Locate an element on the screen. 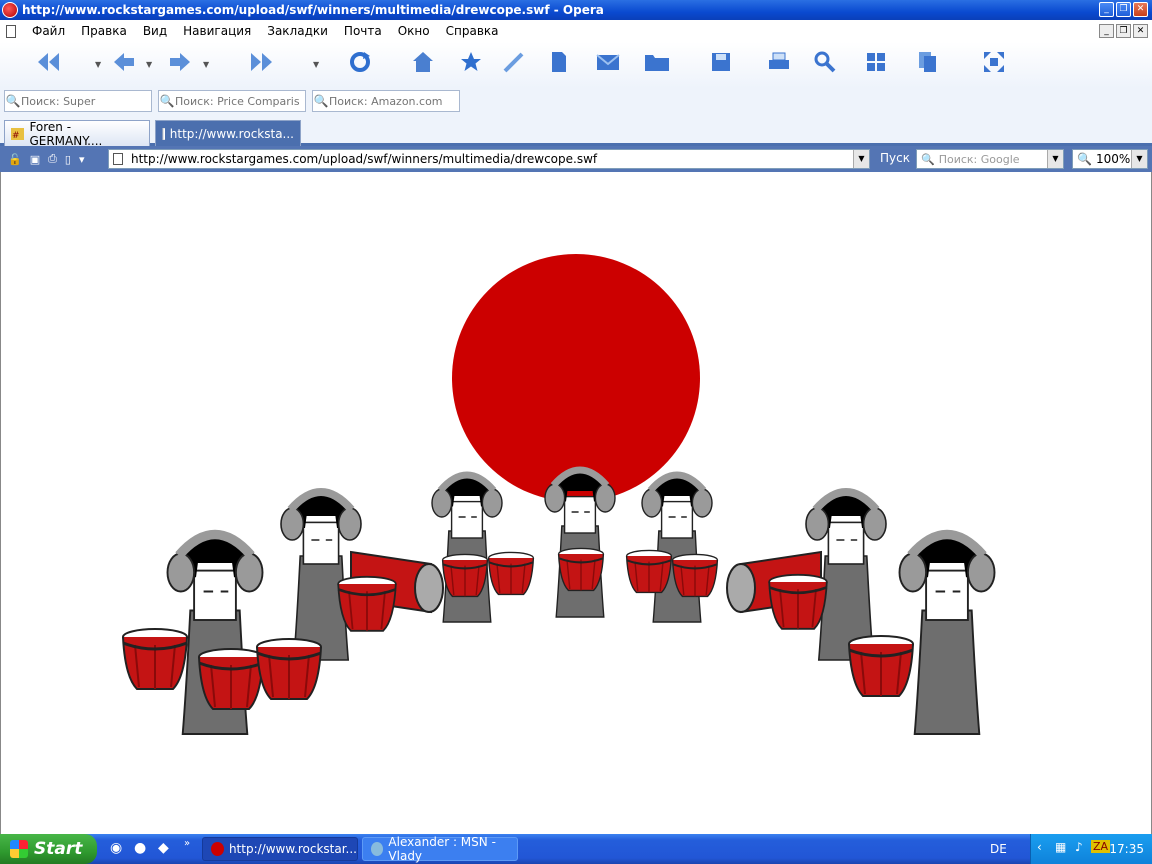 This screenshot has height=864, width=1152. menu-bookmarks: Закладки is located at coordinates (297, 31).